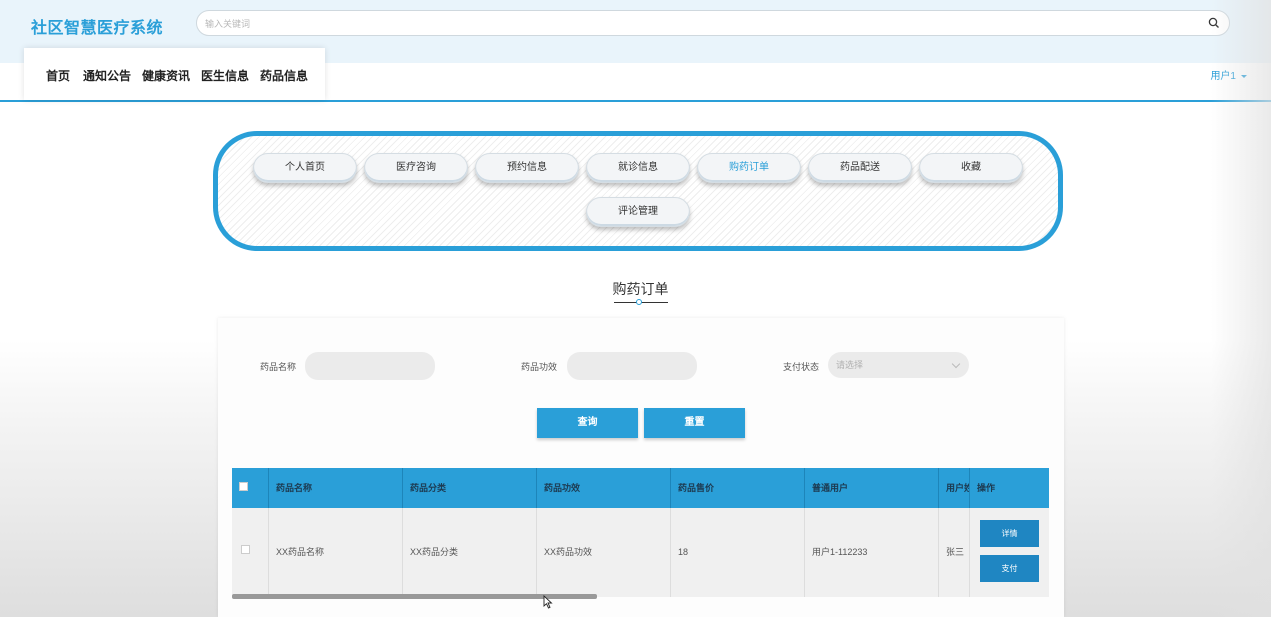  What do you see at coordinates (1009, 568) in the screenshot?
I see `pay-button: 支付` at bounding box center [1009, 568].